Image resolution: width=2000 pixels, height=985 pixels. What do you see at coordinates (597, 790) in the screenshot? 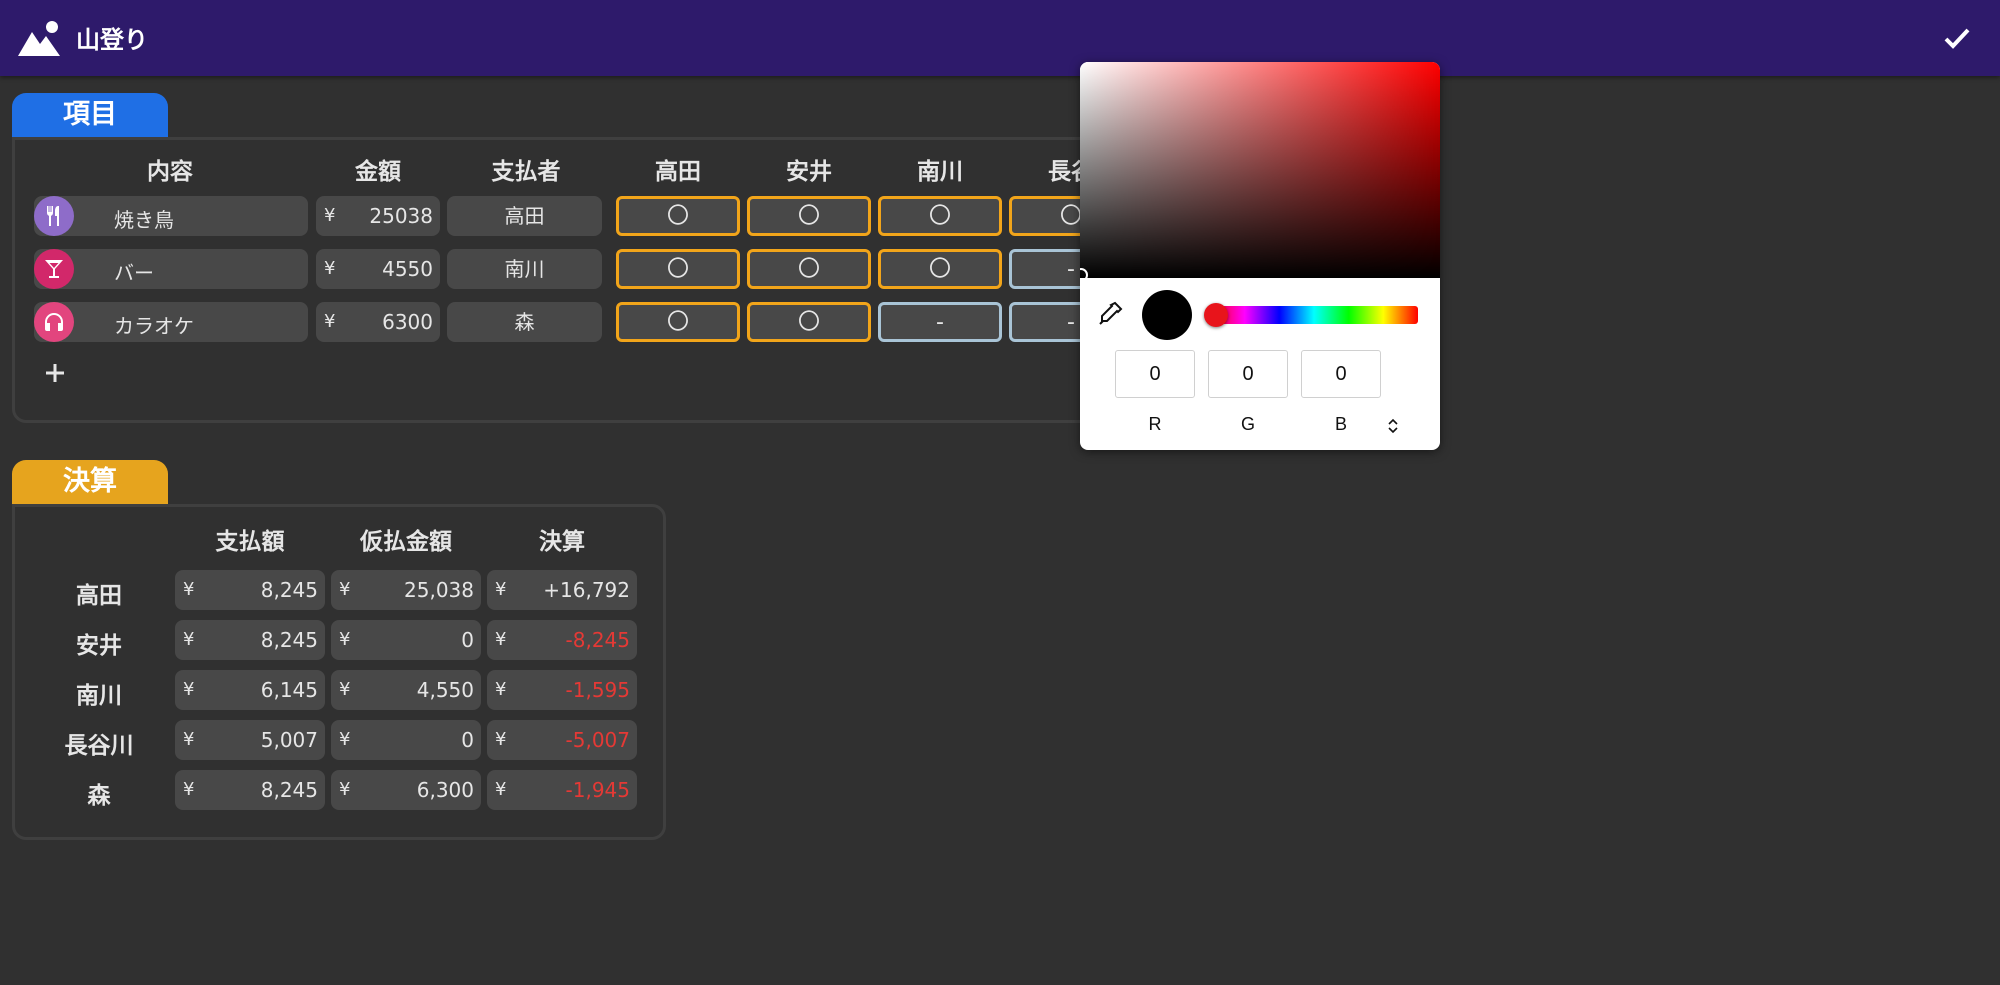
I see `settle-value: -1,945` at bounding box center [597, 790].